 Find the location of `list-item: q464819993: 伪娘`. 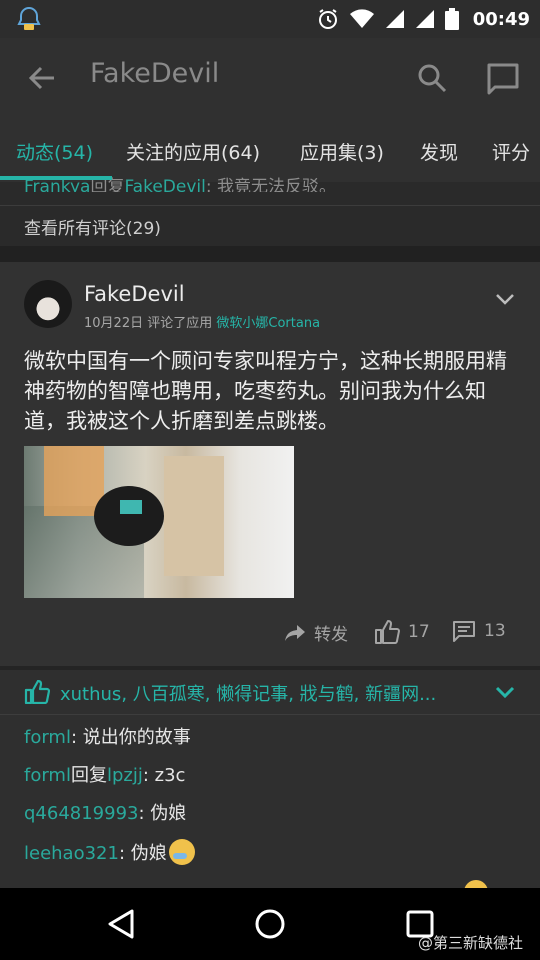

list-item: q464819993: 伪娘 is located at coordinates (105, 812).